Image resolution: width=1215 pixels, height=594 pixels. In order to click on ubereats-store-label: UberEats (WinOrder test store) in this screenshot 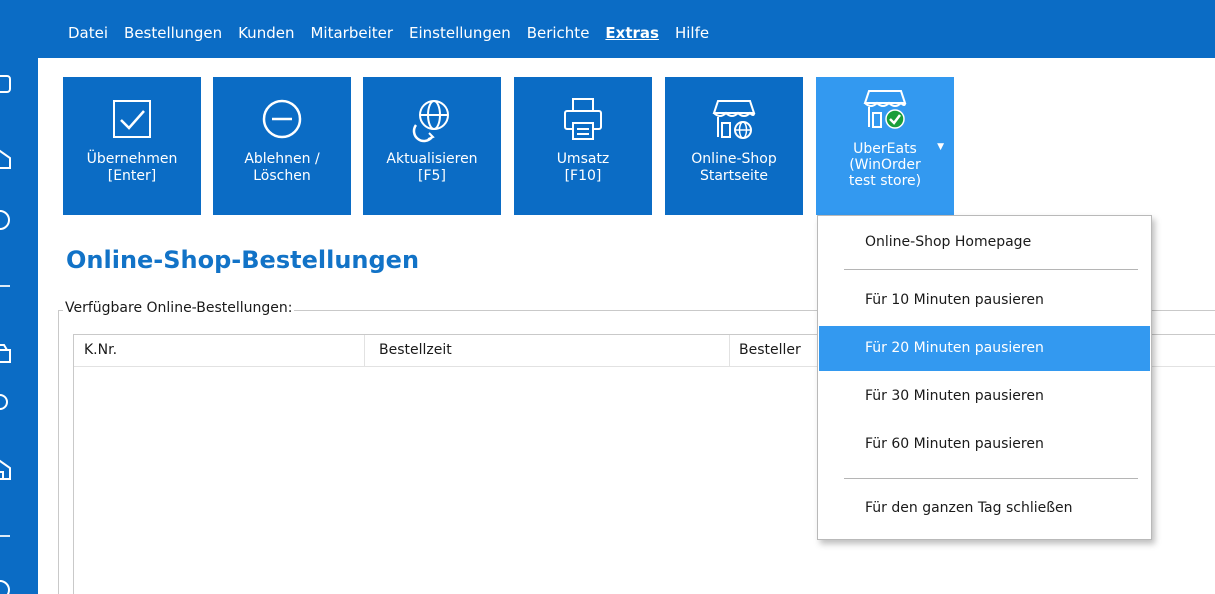, I will do `click(885, 165)`.